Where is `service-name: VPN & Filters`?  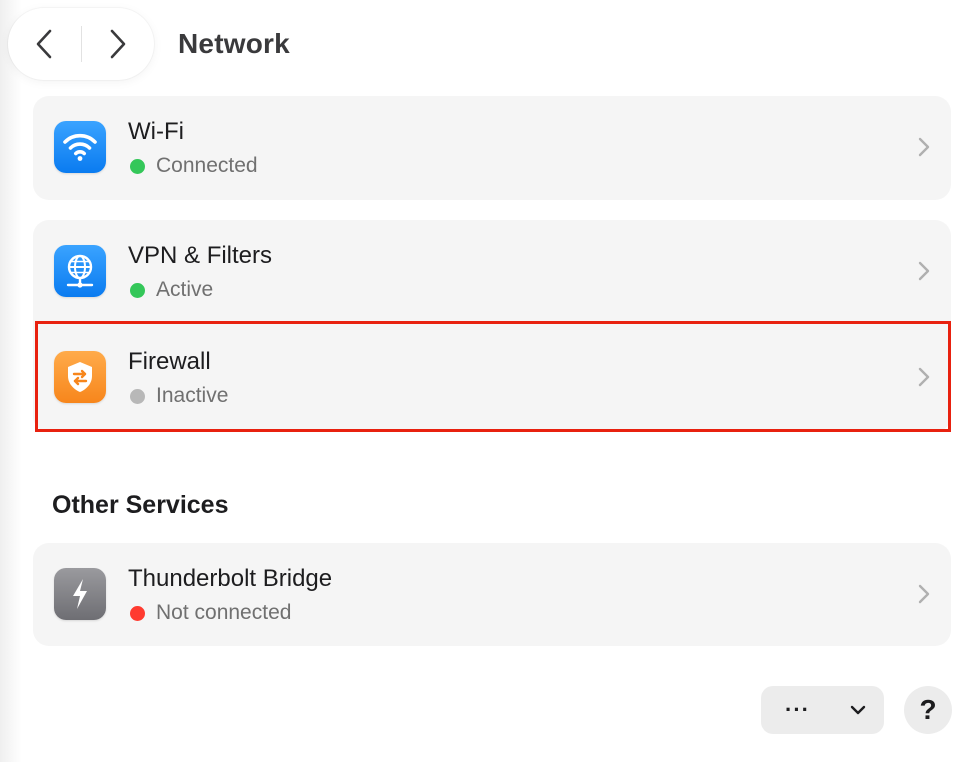
service-name: VPN & Filters is located at coordinates (200, 255).